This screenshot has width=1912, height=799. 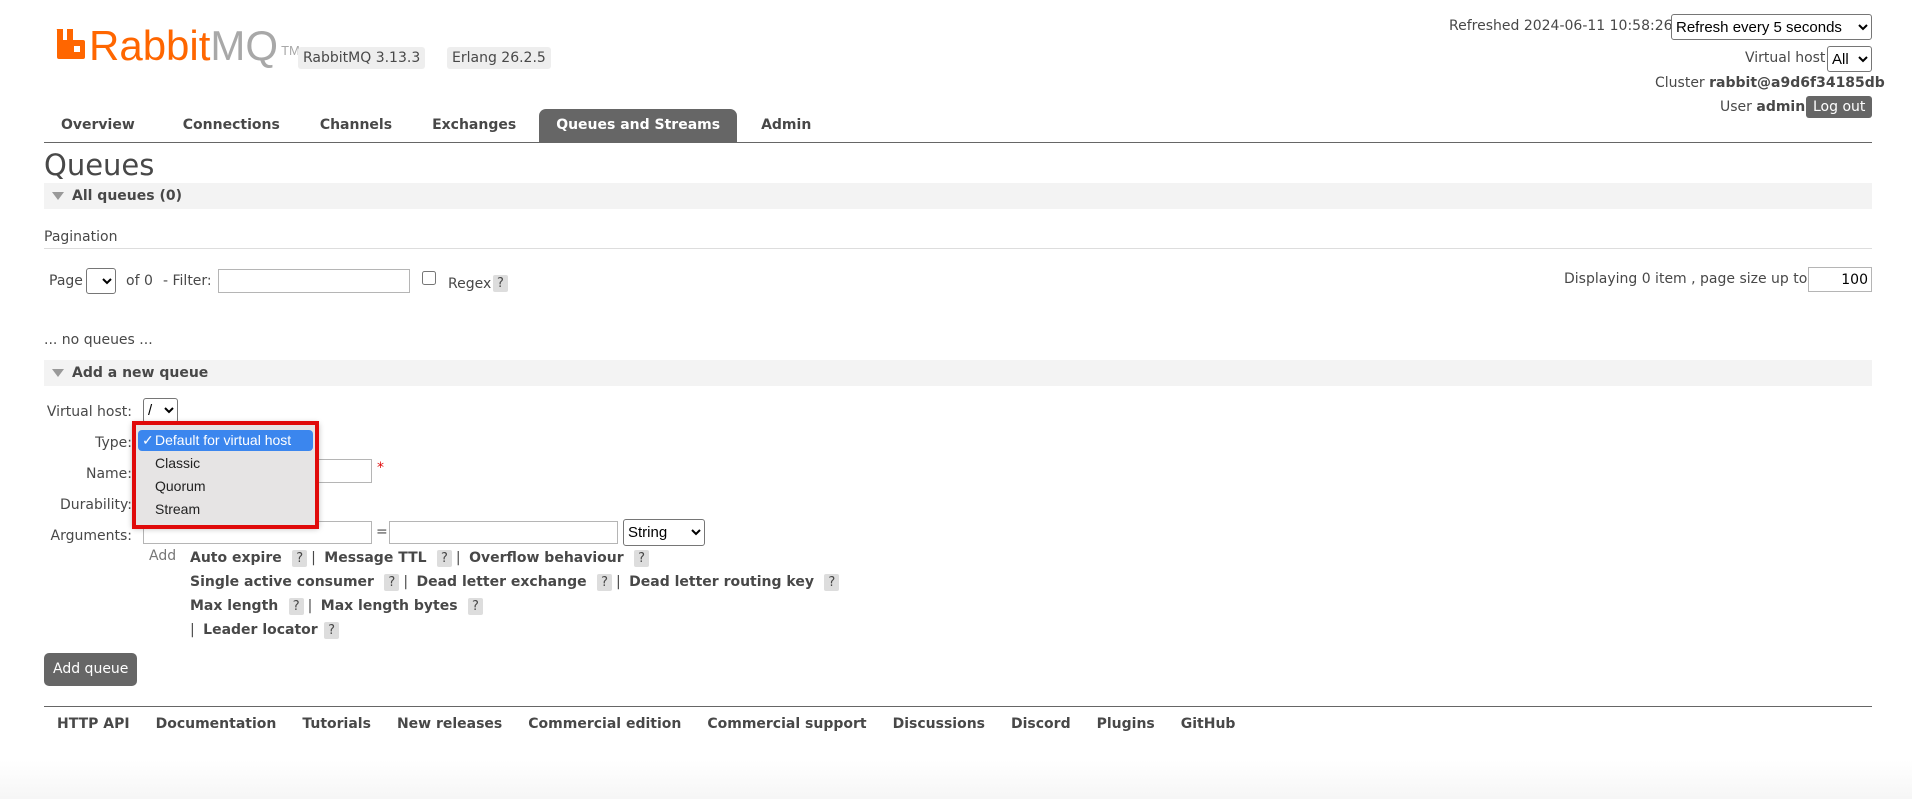 I want to click on arg-auto-expire-link: Auto expire, so click(x=236, y=558).